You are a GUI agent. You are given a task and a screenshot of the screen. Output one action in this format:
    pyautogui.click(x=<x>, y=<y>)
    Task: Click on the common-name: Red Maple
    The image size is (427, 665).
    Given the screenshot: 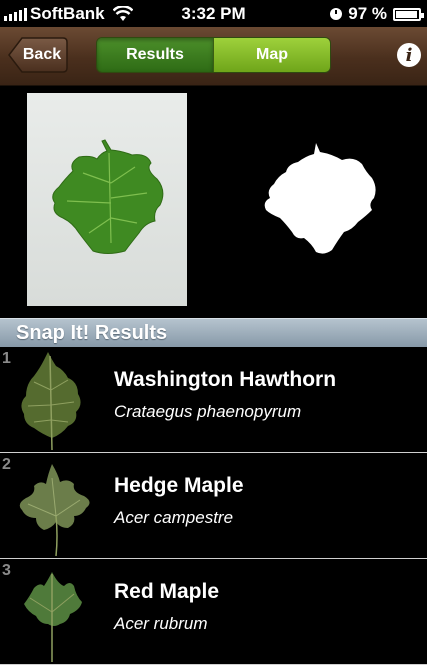 What is the action you would take?
    pyautogui.click(x=167, y=591)
    